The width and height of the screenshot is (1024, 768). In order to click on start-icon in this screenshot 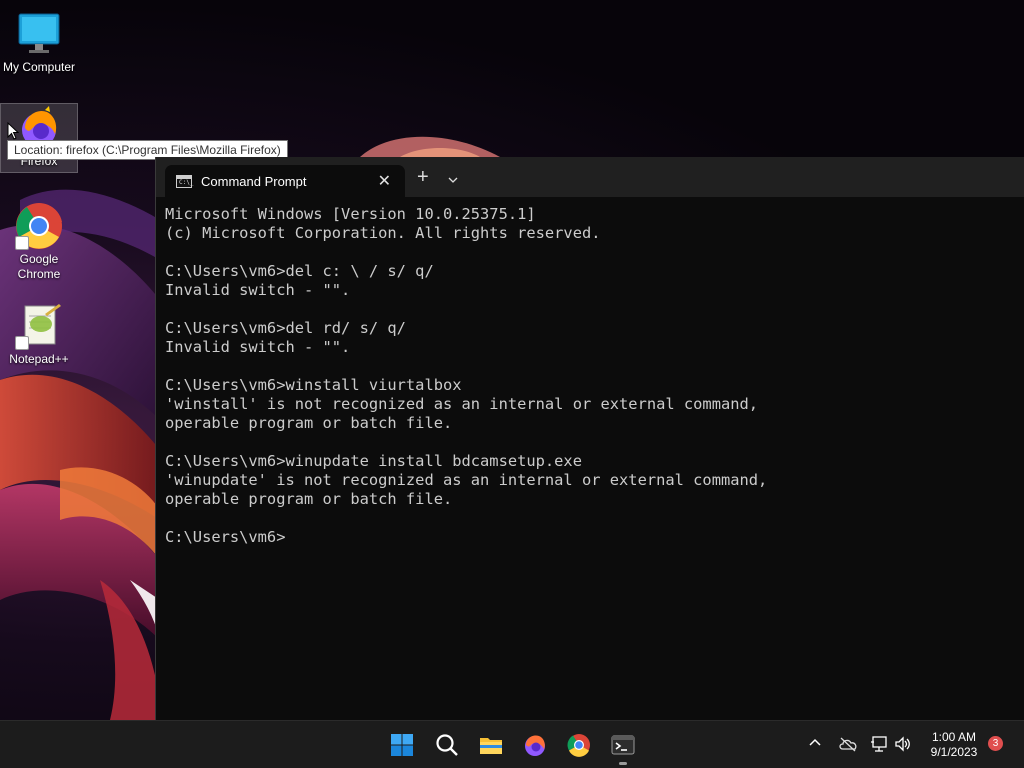, I will do `click(402, 745)`.